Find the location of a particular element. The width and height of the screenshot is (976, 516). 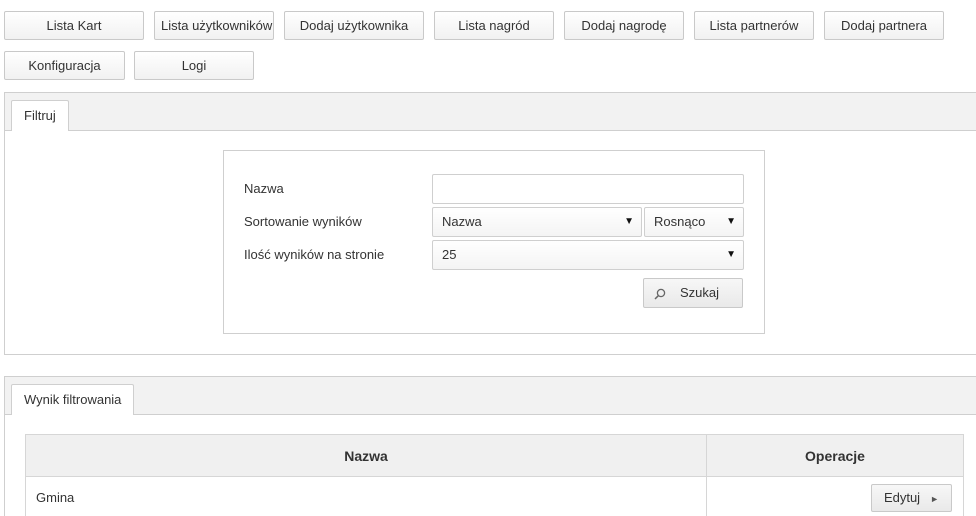

table-header-row: Nazwa Operacje is located at coordinates (494, 455).